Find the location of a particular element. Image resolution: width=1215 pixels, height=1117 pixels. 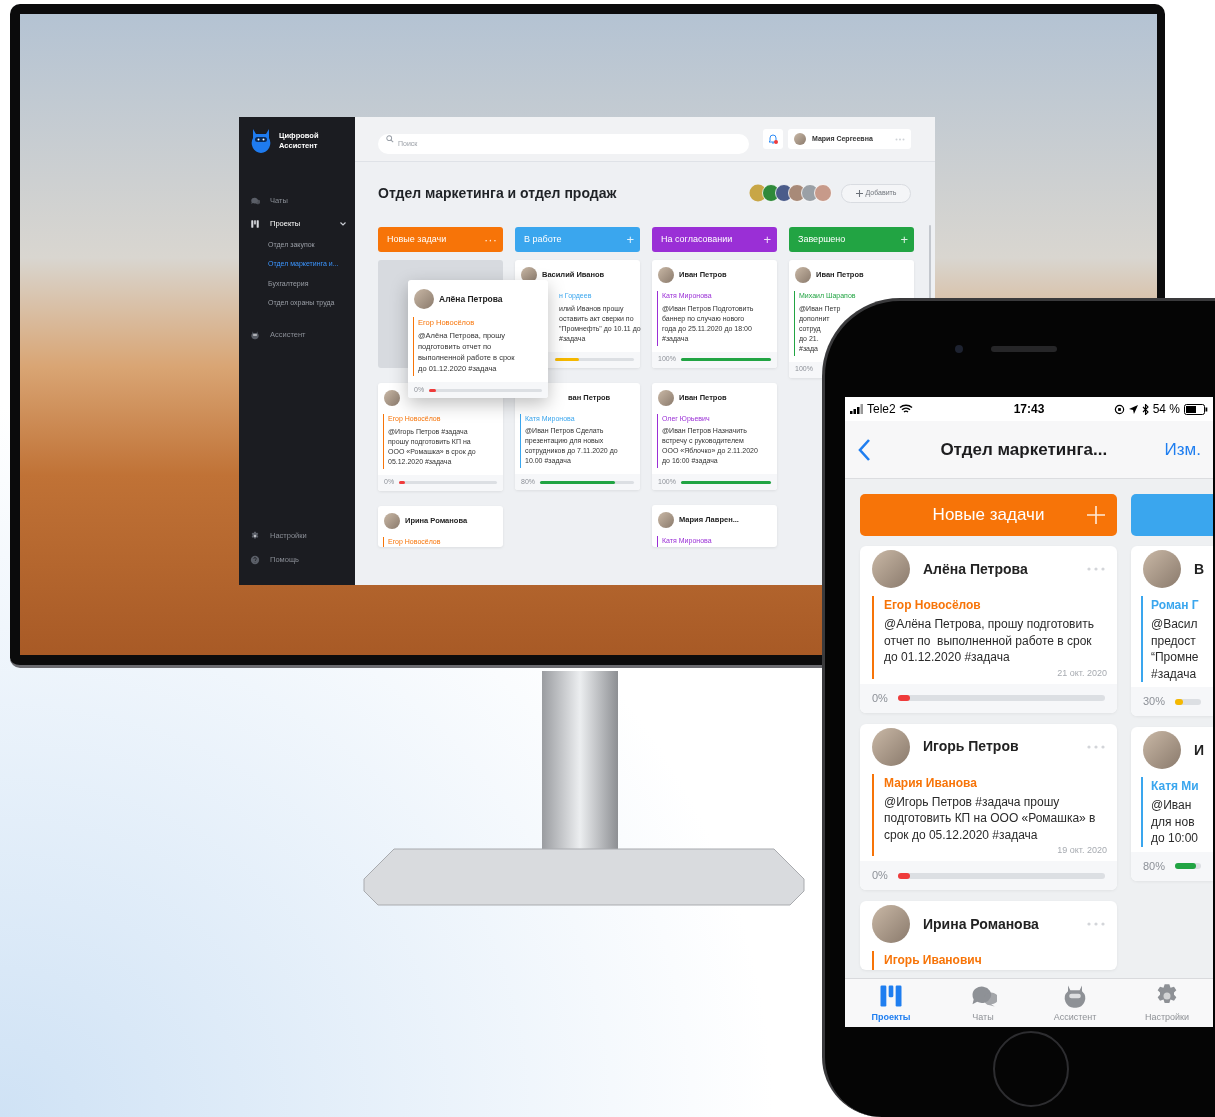

tab: Проекты is located at coordinates (891, 1003).